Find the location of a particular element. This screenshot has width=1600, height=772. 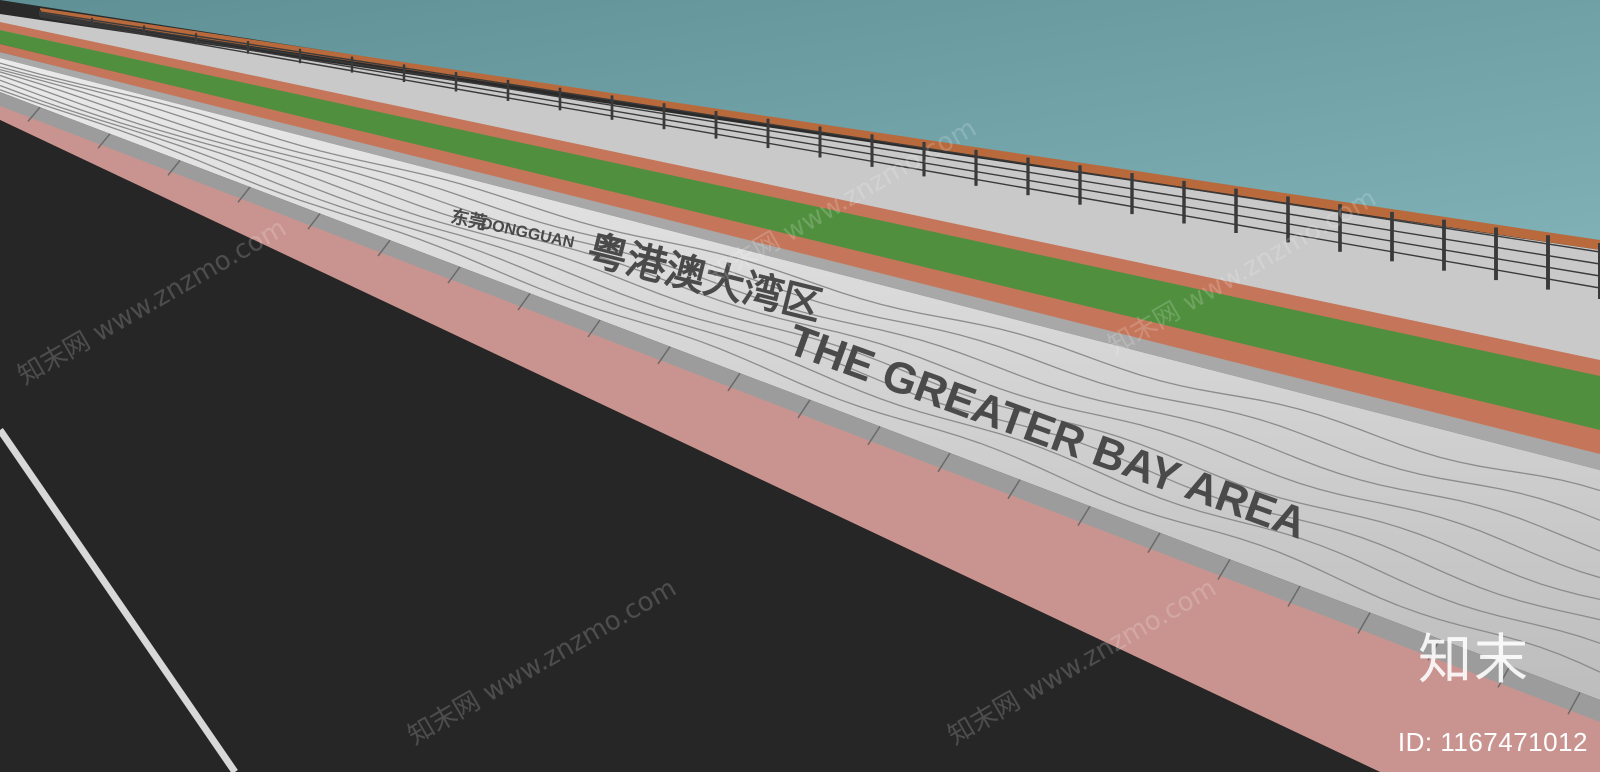

watermark-logo: 知末 is located at coordinates (1474, 659).